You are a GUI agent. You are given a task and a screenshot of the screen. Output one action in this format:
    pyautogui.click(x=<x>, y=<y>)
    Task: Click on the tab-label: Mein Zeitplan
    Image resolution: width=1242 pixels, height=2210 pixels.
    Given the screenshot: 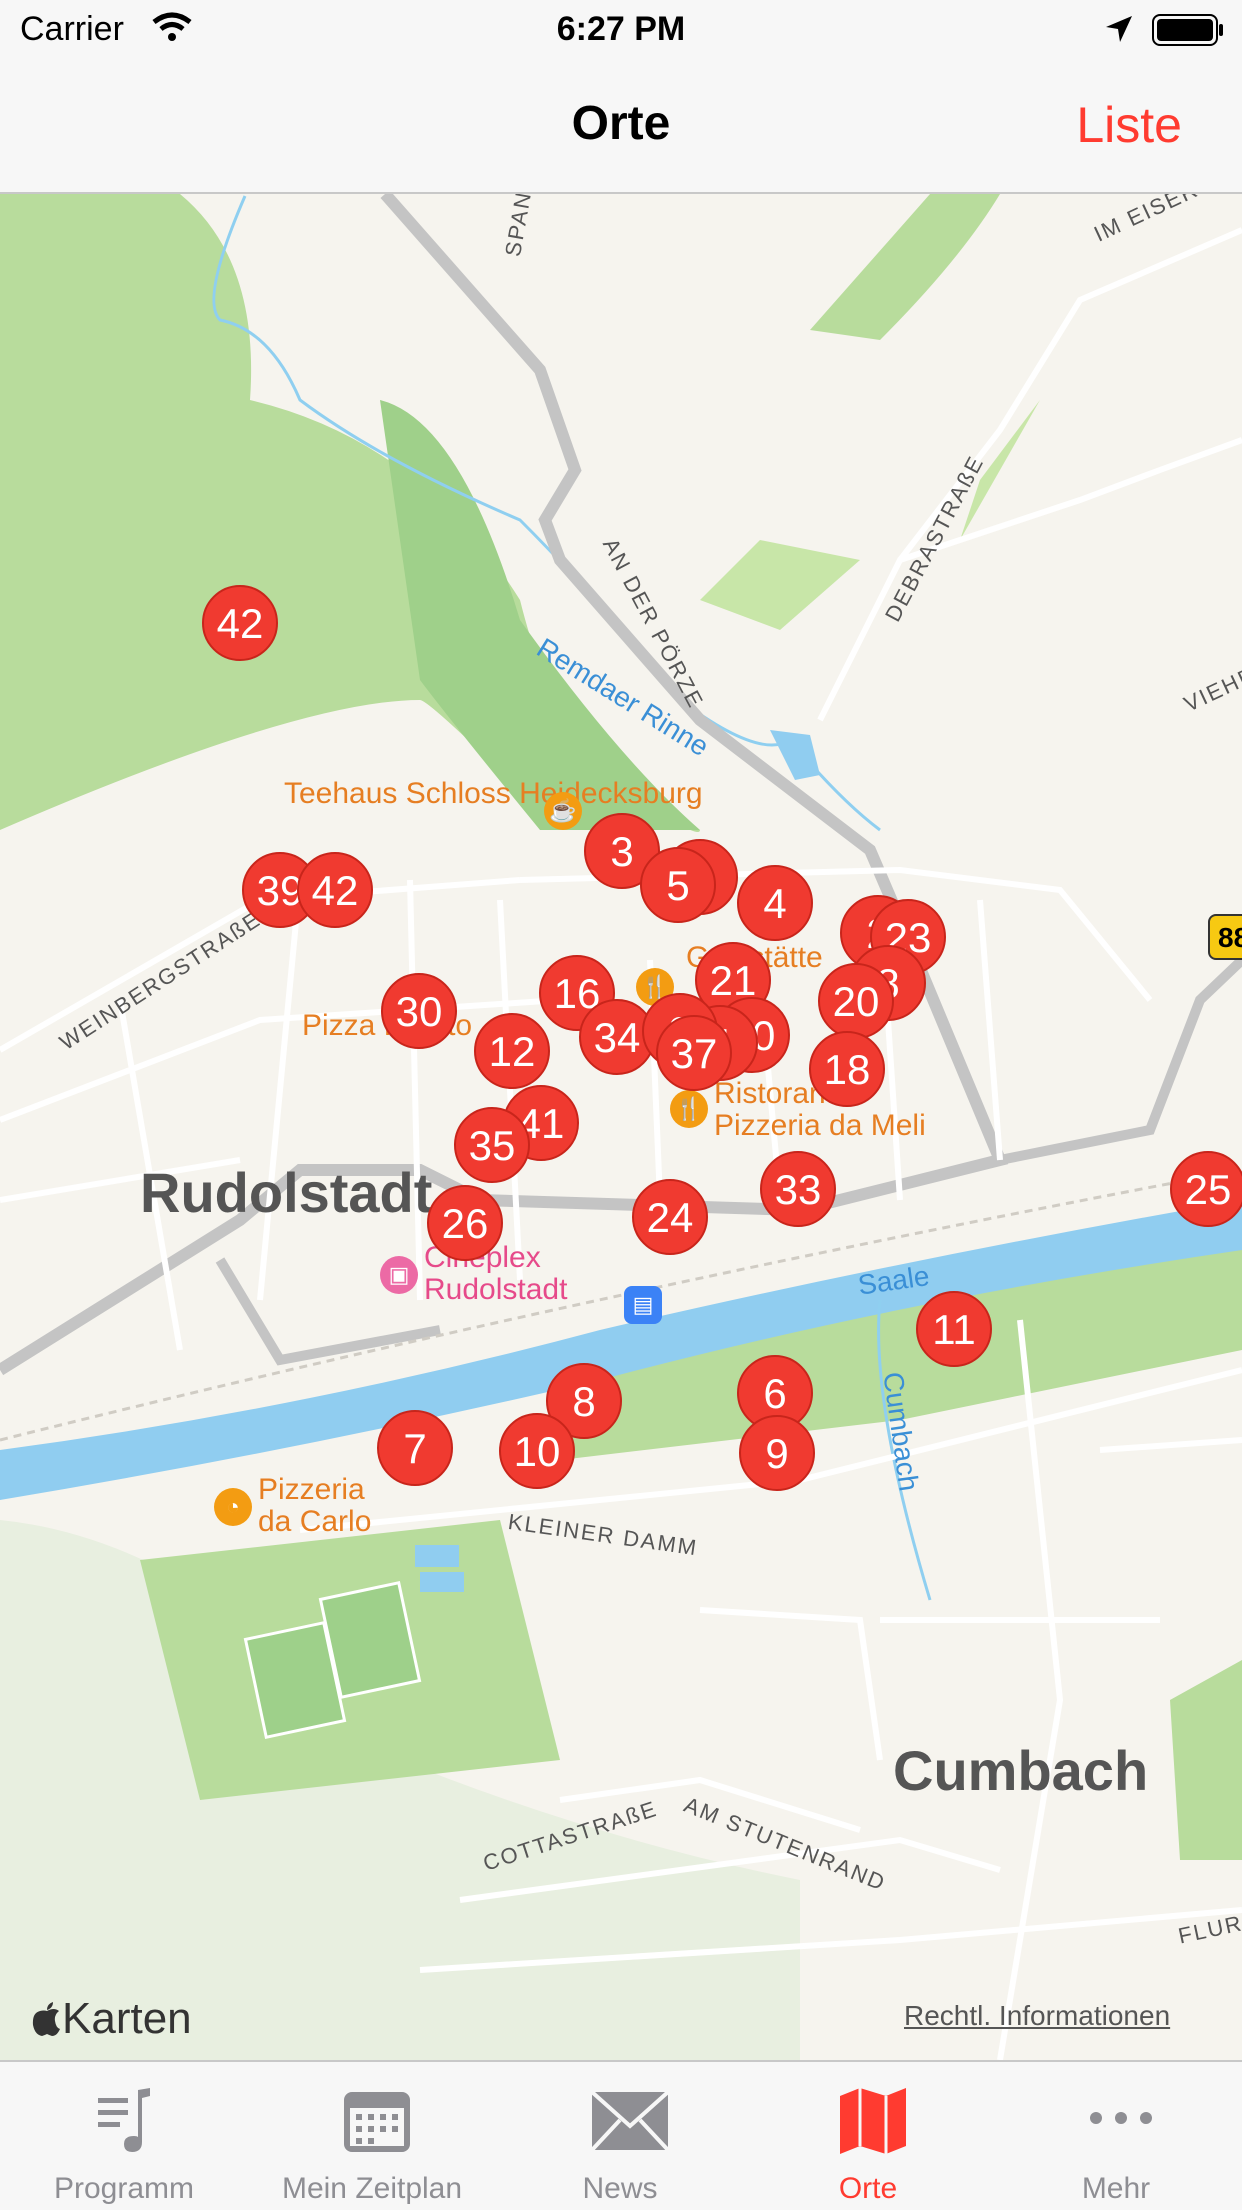 What is the action you would take?
    pyautogui.click(x=372, y=2188)
    